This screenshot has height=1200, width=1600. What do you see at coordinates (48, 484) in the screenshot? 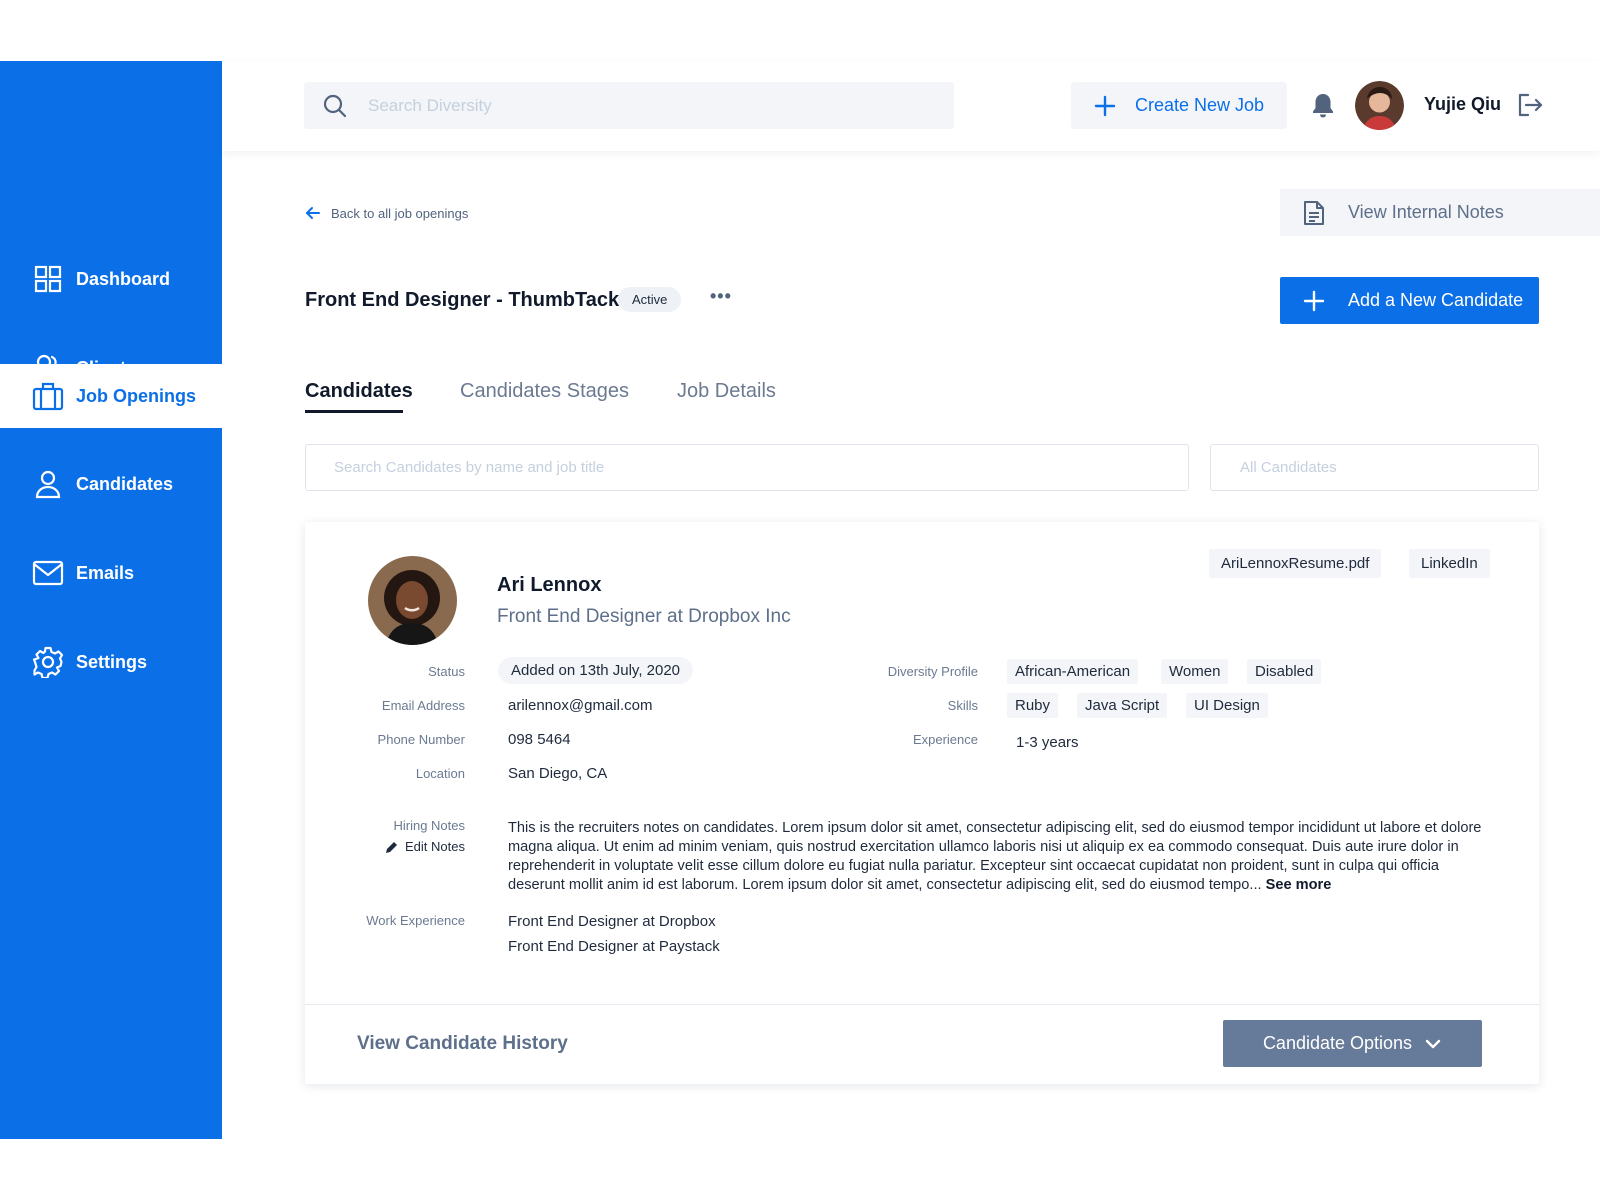
I see `user-icon` at bounding box center [48, 484].